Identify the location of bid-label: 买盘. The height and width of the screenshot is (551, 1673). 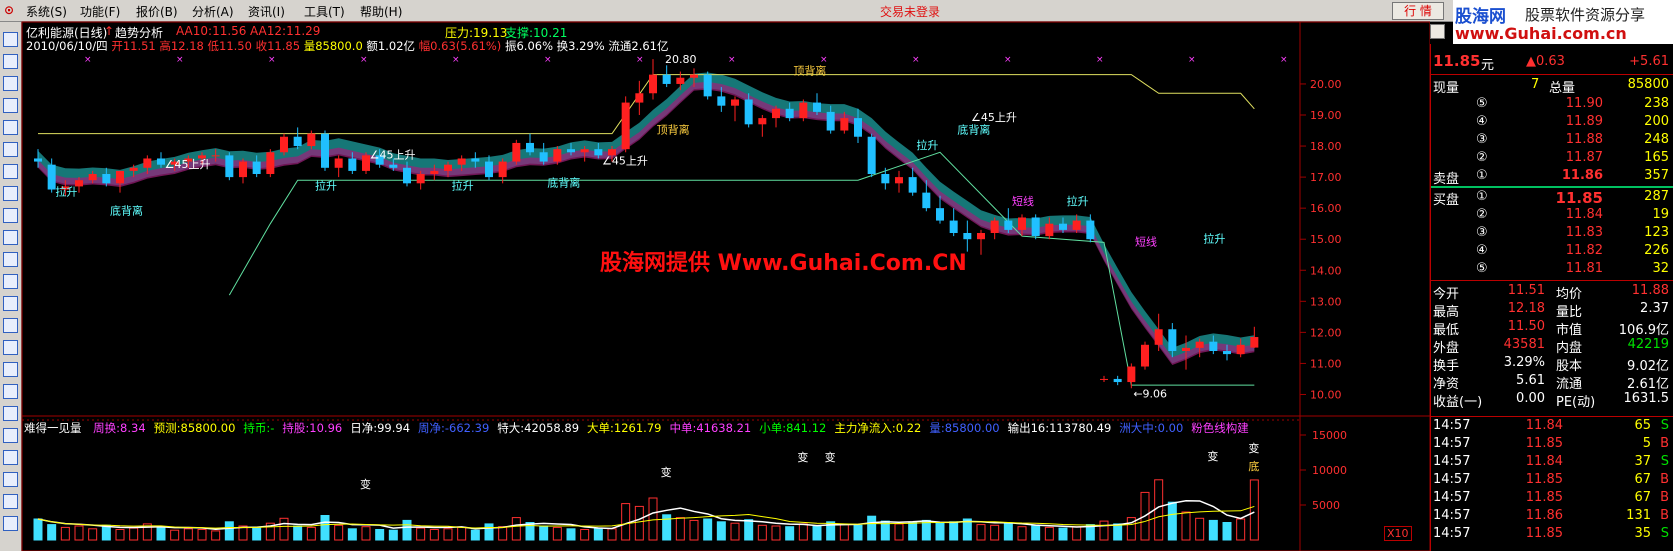
(1446, 200).